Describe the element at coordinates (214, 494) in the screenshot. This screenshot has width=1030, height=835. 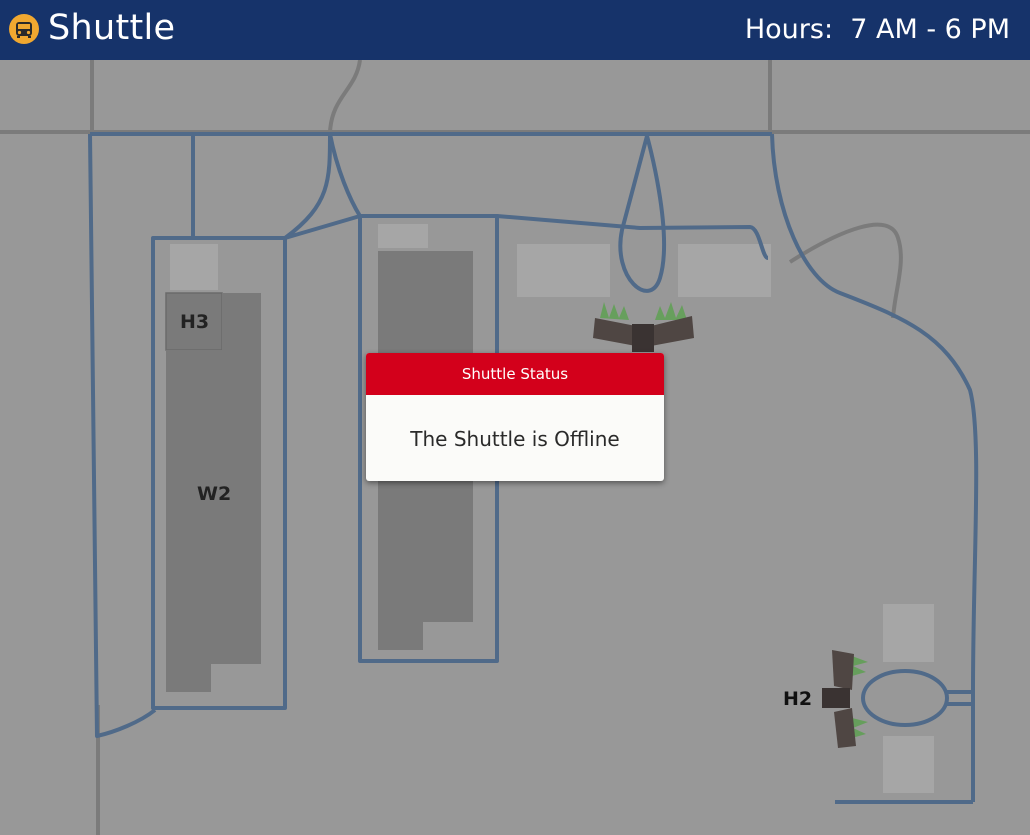
I see `map-label-w2: W2` at that location.